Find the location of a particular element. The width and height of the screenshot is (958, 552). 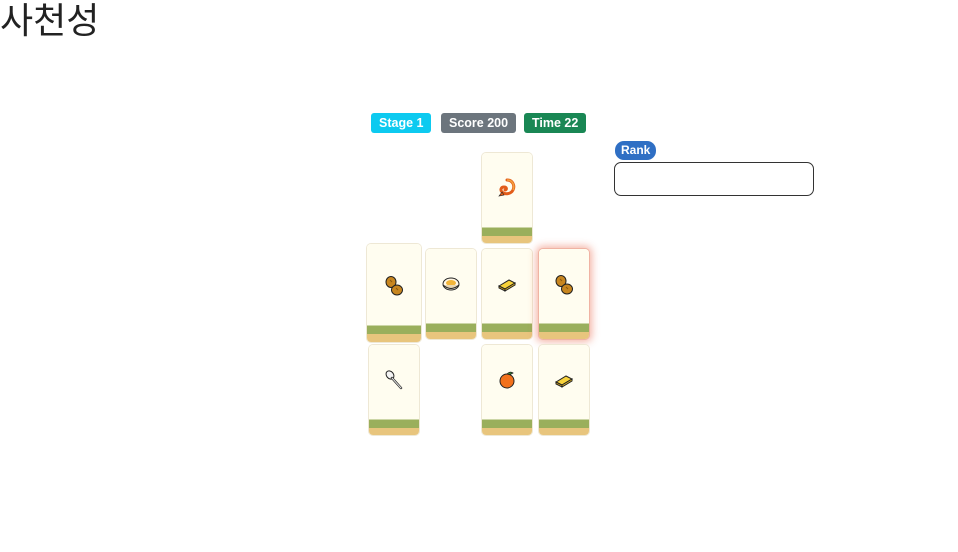

score-badge: Score 200 is located at coordinates (479, 123).